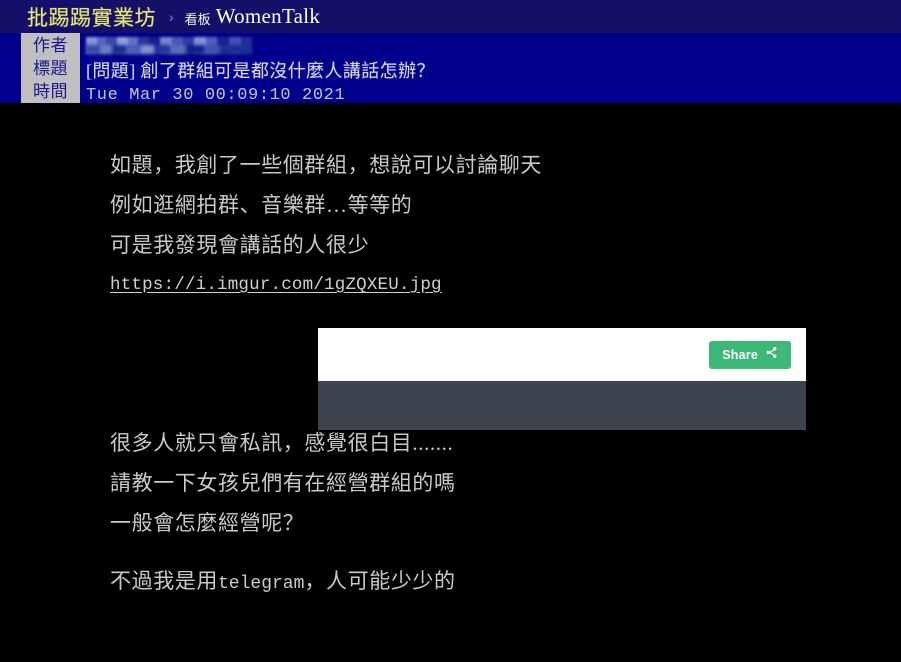  I want to click on body-line-final: 不過我是用telegram，人可能少少的, so click(505, 582).